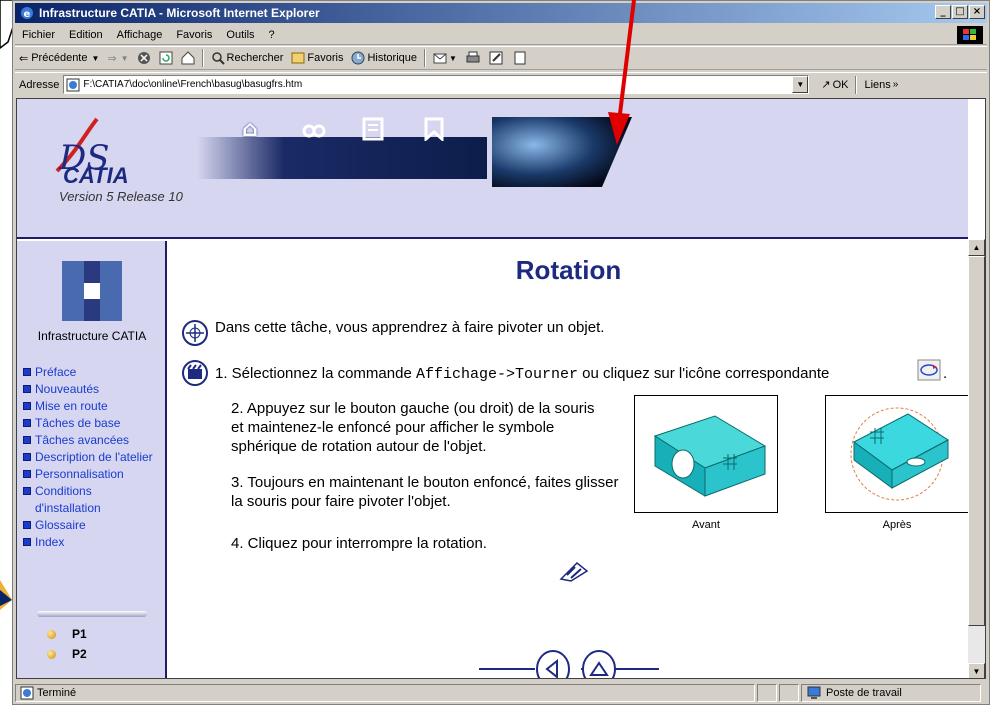 This screenshot has height=705, width=993. Describe the element at coordinates (82, 440) in the screenshot. I see `sidebar-link-label: Tâches avancées` at that location.